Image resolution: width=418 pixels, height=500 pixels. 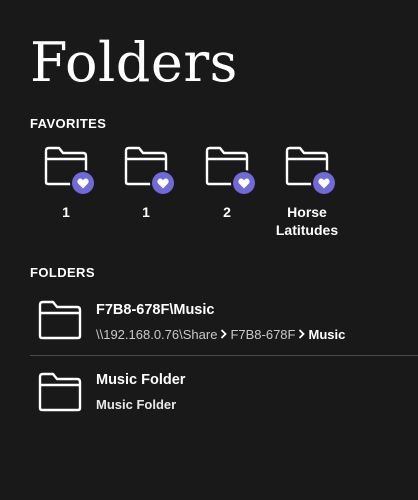 What do you see at coordinates (224, 355) in the screenshot?
I see `row-divider` at bounding box center [224, 355].